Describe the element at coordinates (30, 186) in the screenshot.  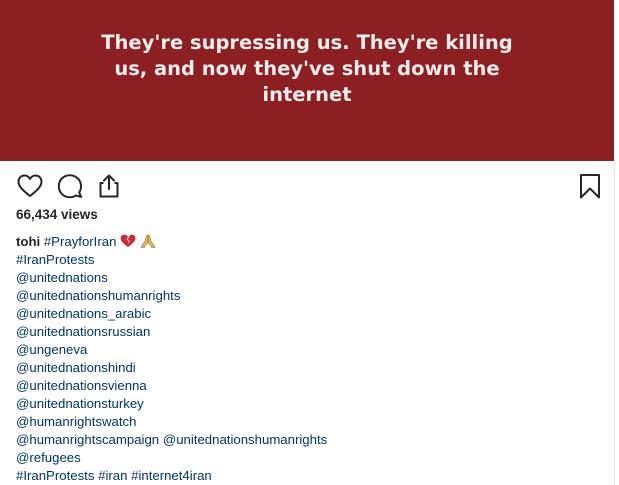
I see `heart-outline-icon` at that location.